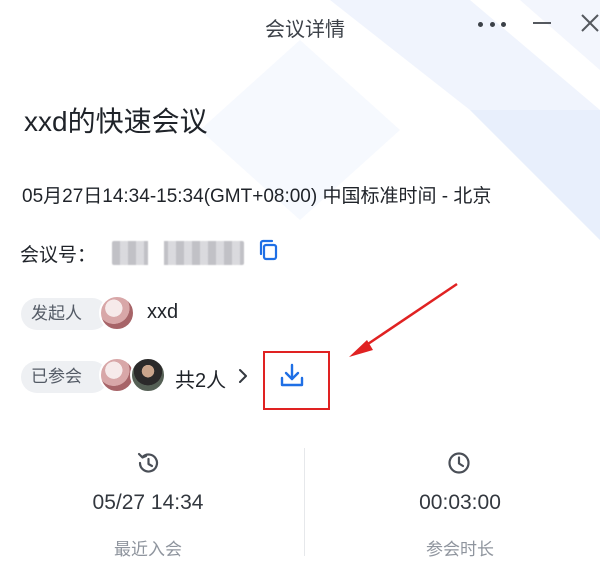 The height and width of the screenshot is (577, 600). Describe the element at coordinates (56, 313) in the screenshot. I see `organizer-tag-label: 发起人` at that location.